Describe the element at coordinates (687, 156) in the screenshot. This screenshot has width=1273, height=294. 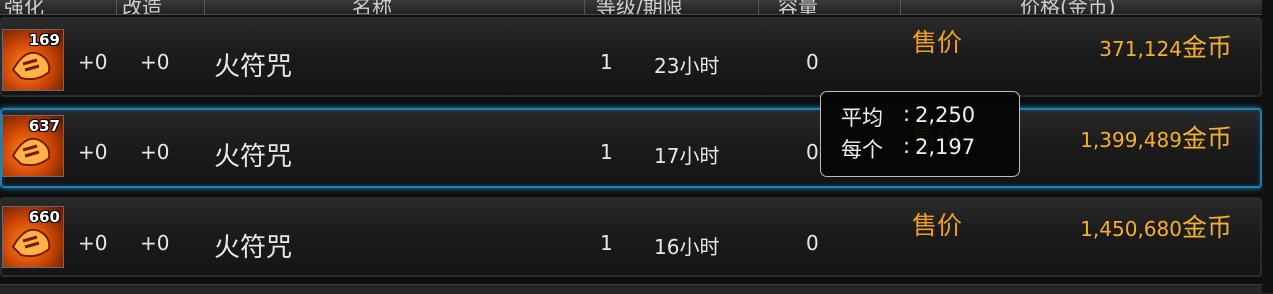
I see `time-remaining: 17小时` at that location.